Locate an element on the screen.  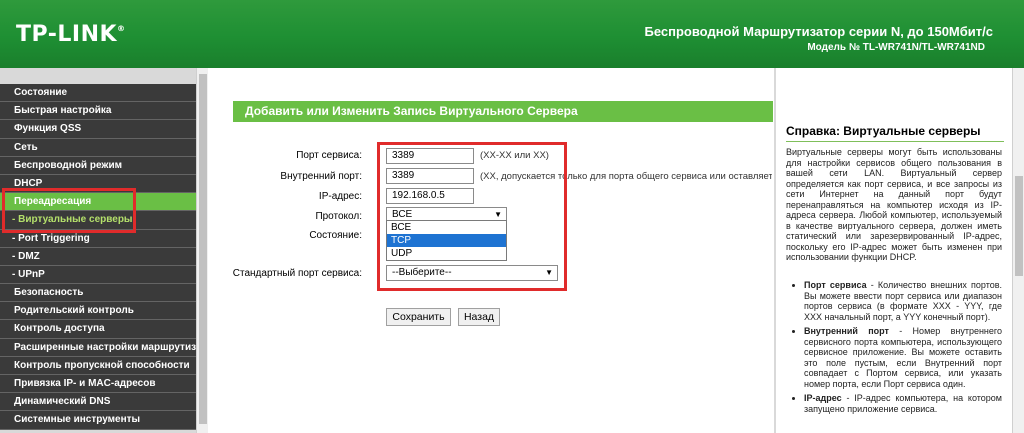
menu-item-quick-setup: Быстрая настройка is located at coordinates (98, 111).